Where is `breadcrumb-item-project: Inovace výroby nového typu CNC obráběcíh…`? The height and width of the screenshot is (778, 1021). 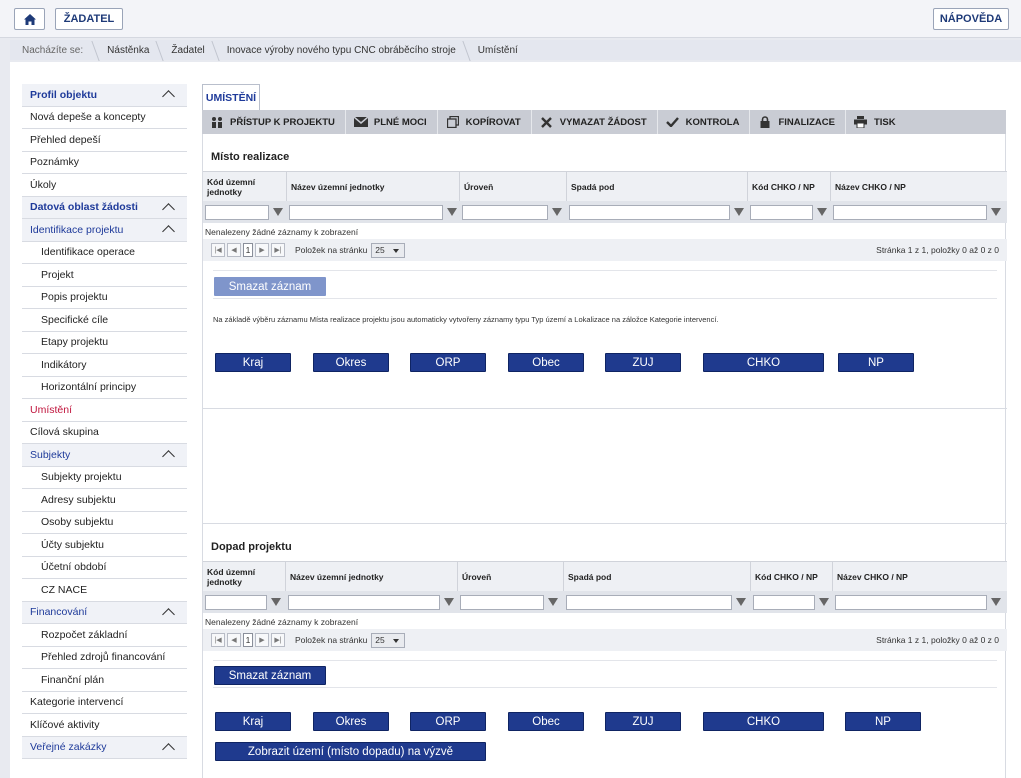 breadcrumb-item-project: Inovace výroby nového typu CNC obráběcíh… is located at coordinates (338, 50).